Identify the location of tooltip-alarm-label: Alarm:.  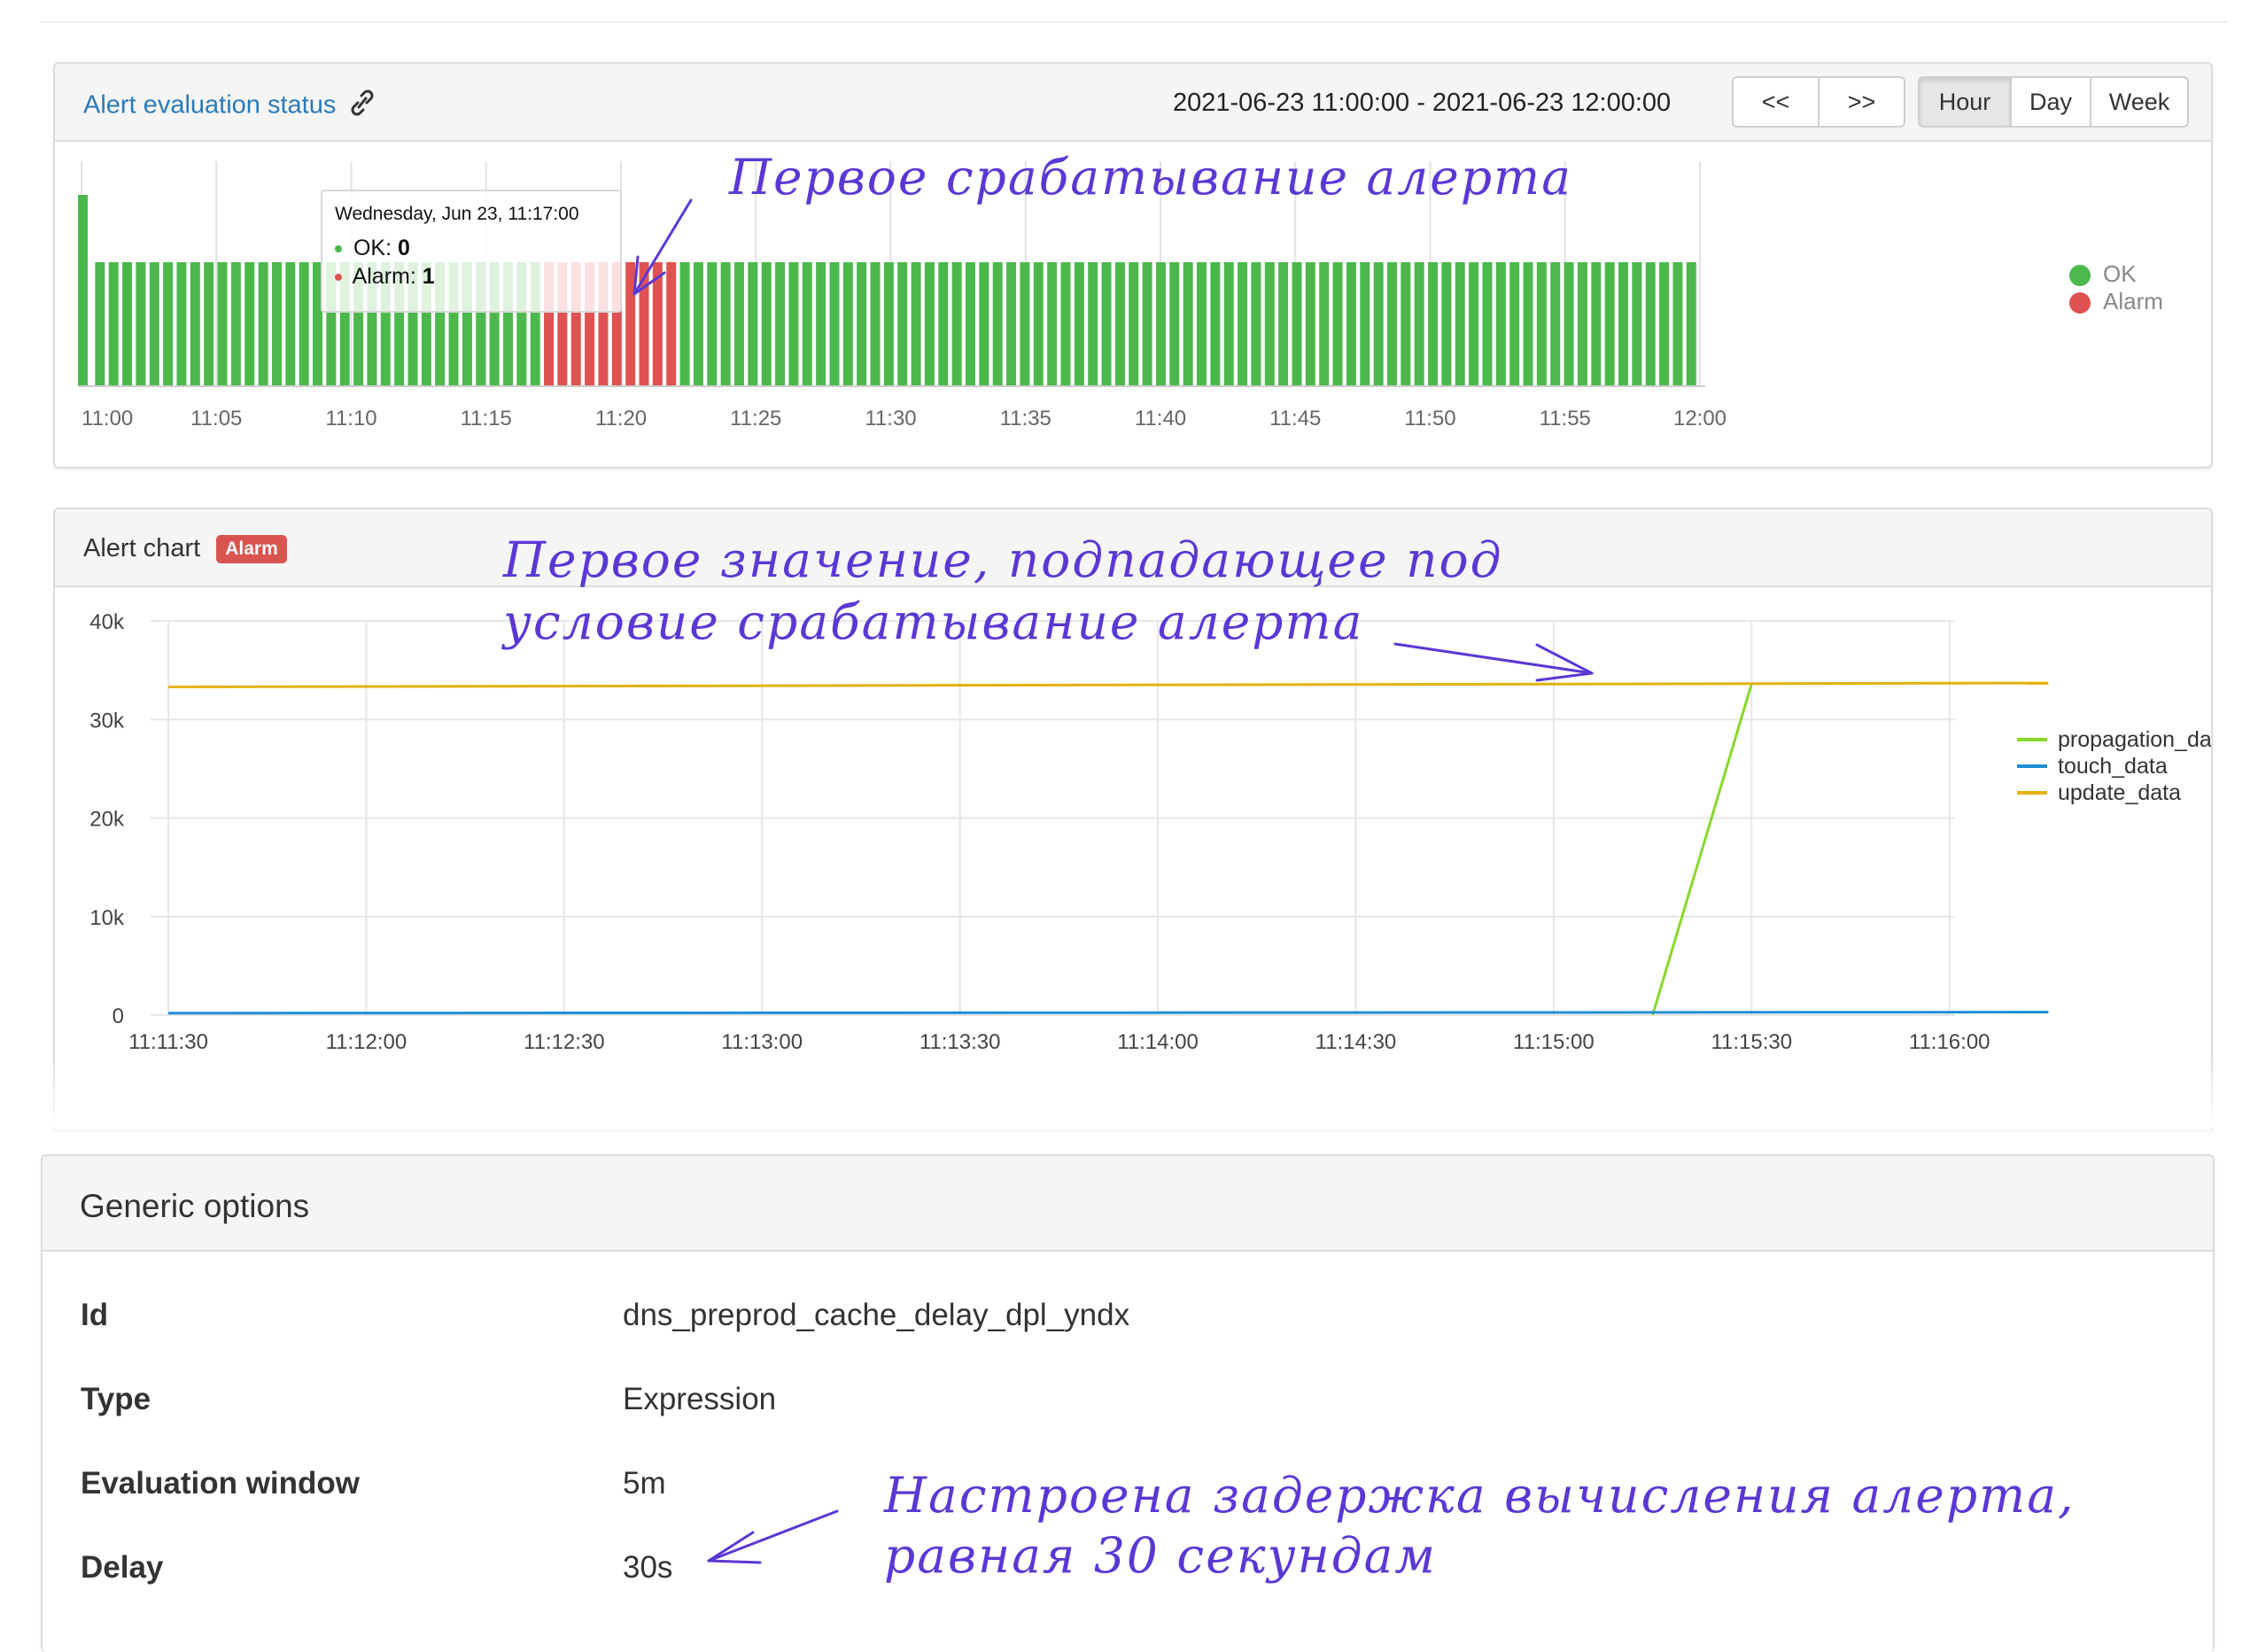
(384, 276).